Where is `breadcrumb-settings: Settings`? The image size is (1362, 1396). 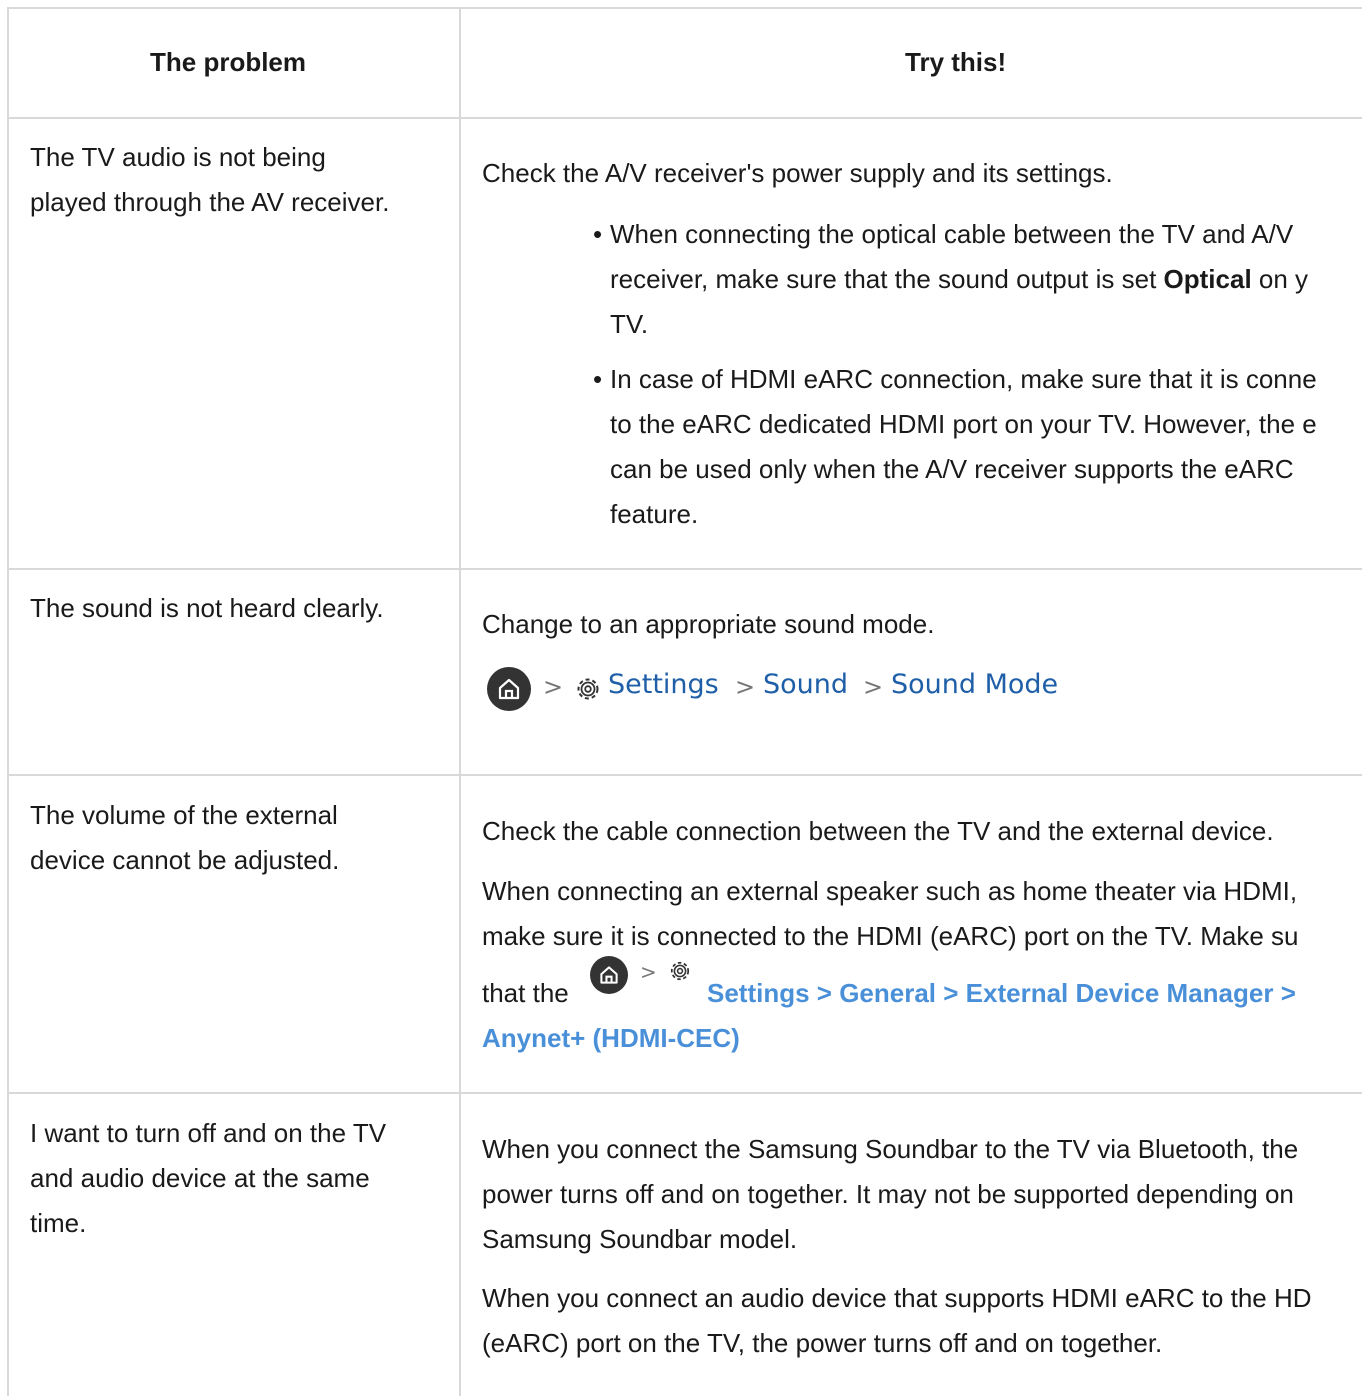
breadcrumb-settings: Settings is located at coordinates (663, 684).